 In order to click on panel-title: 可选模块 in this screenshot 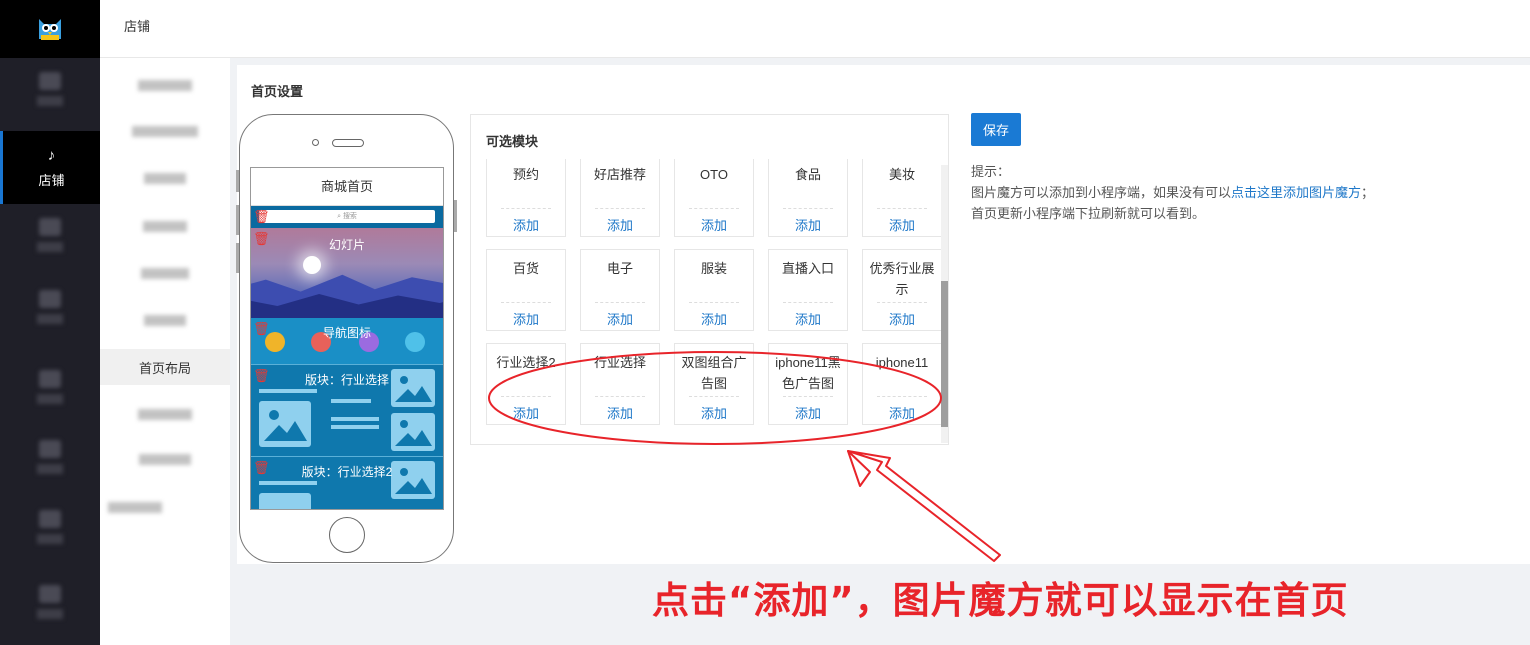, I will do `click(512, 141)`.